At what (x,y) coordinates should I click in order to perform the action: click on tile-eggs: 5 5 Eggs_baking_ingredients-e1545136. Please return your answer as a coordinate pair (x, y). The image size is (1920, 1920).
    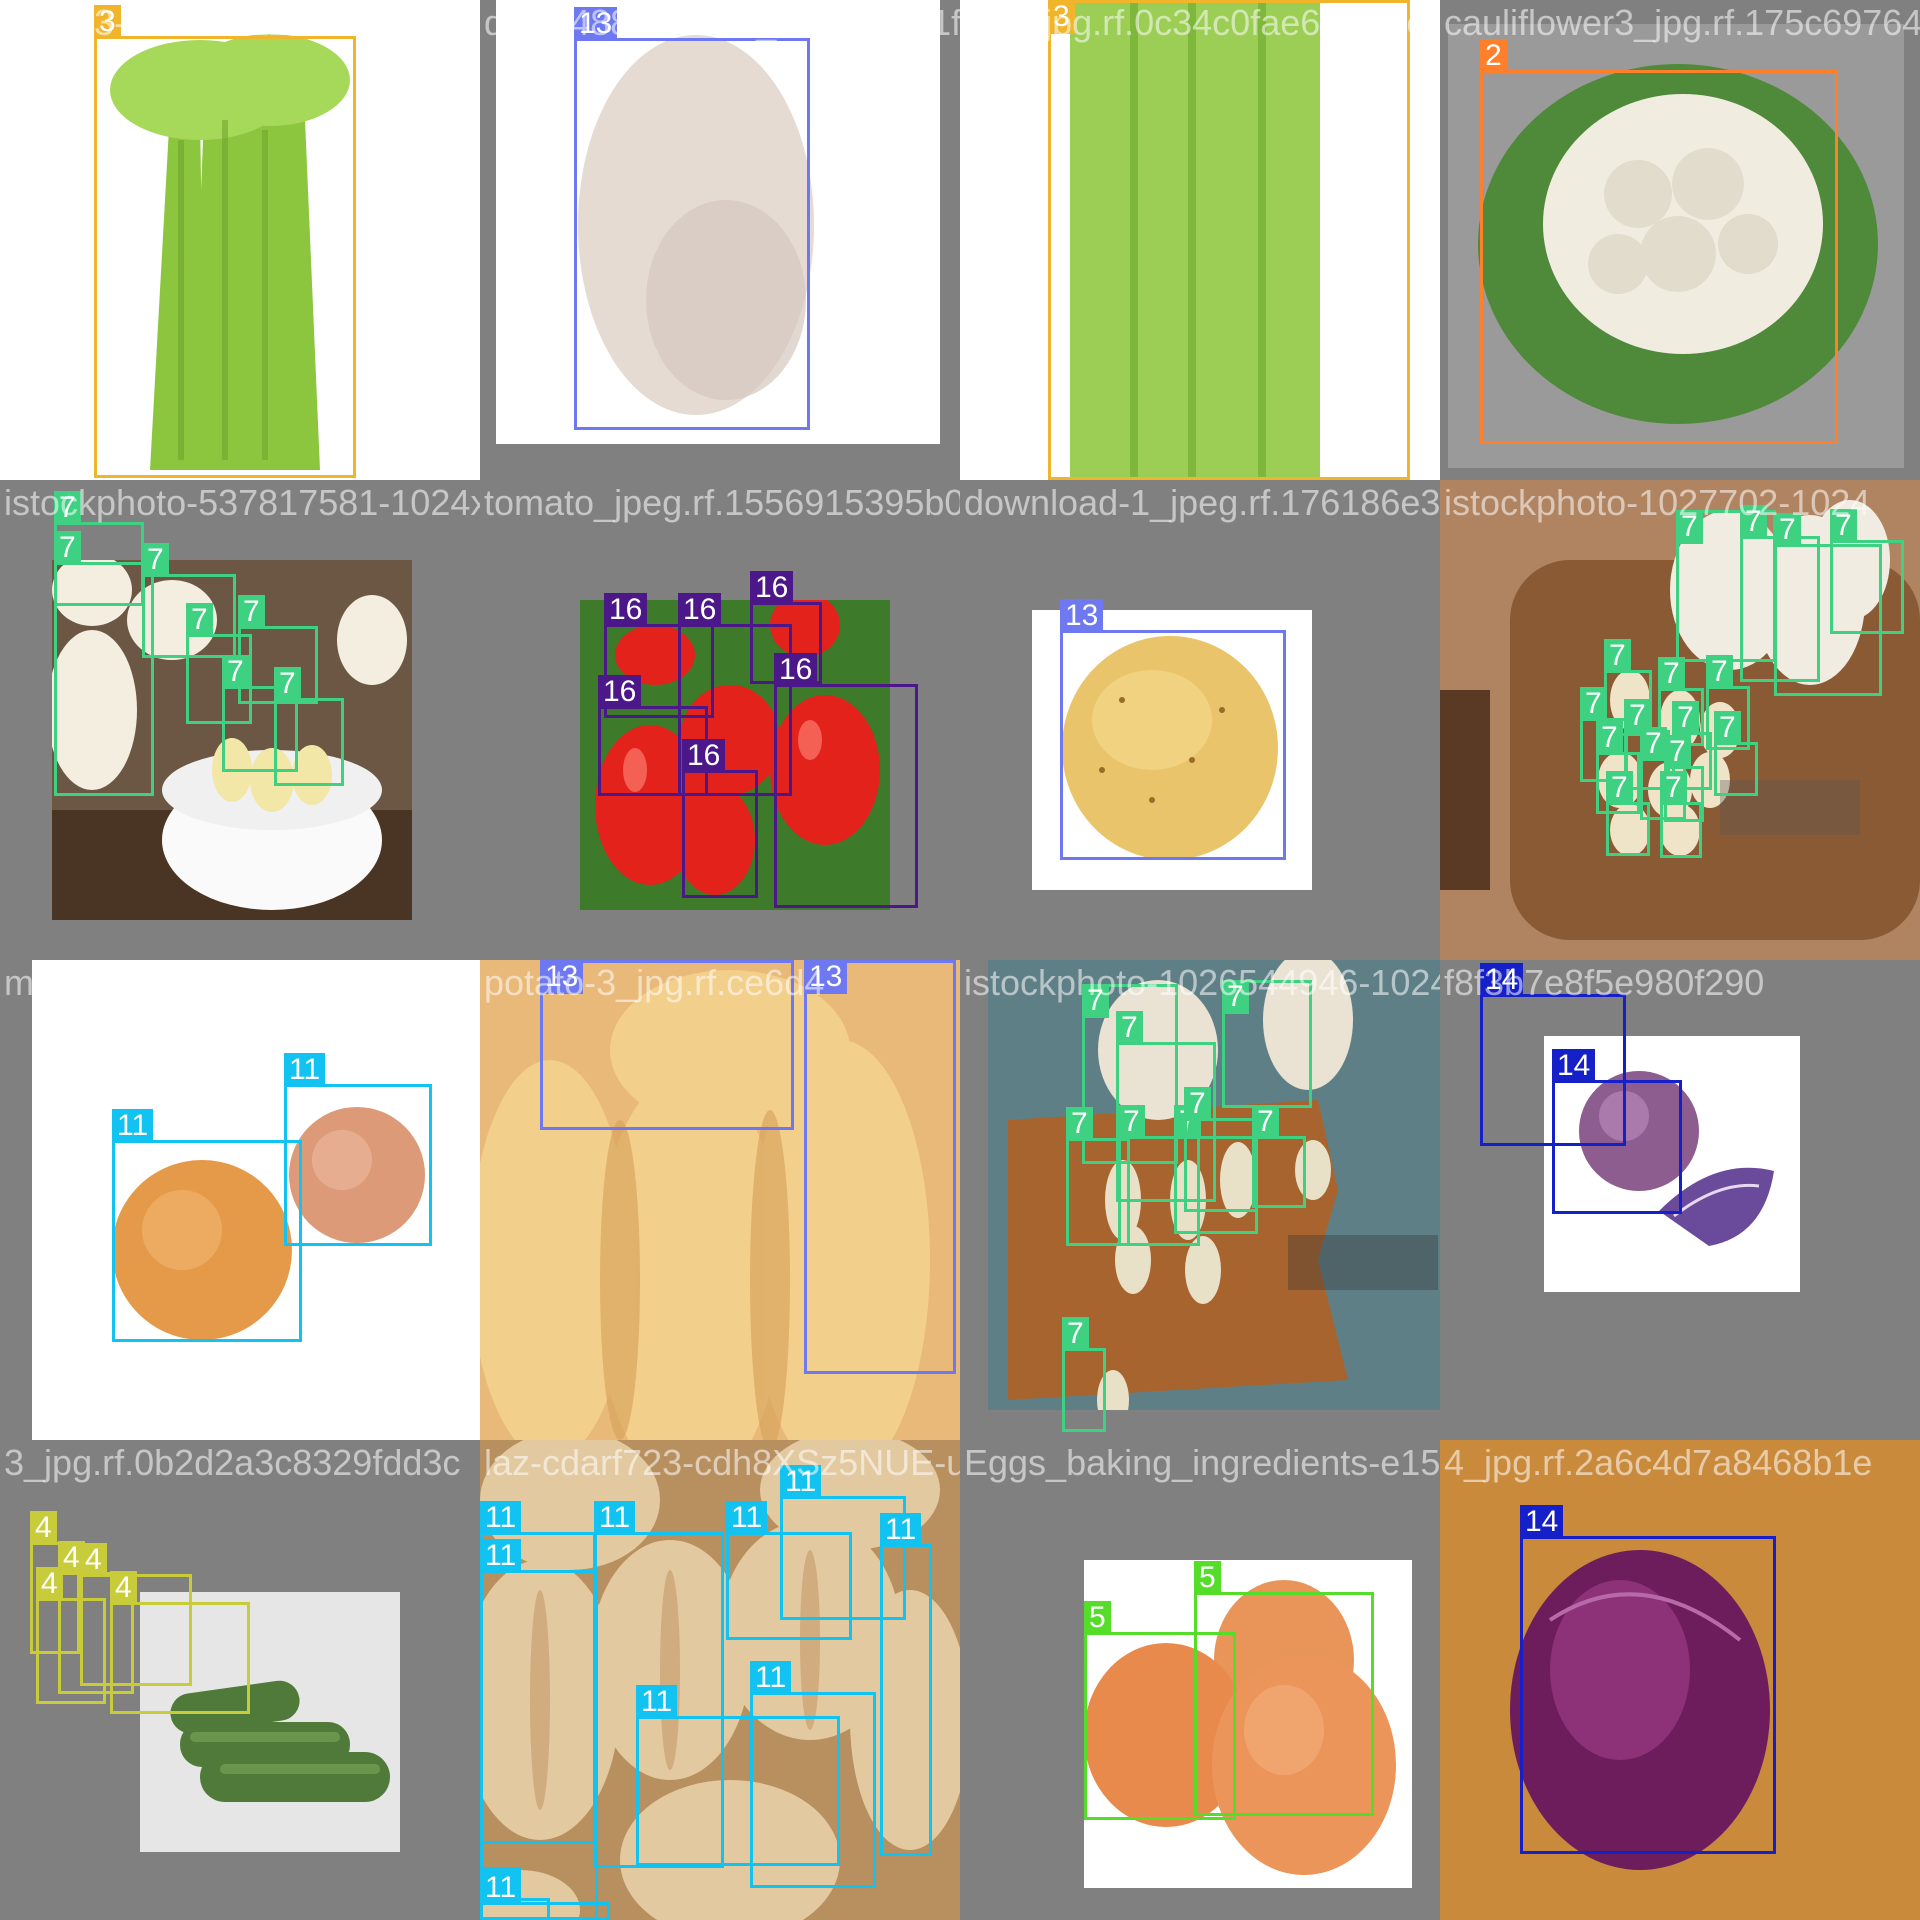
    Looking at the image, I should click on (1200, 1680).